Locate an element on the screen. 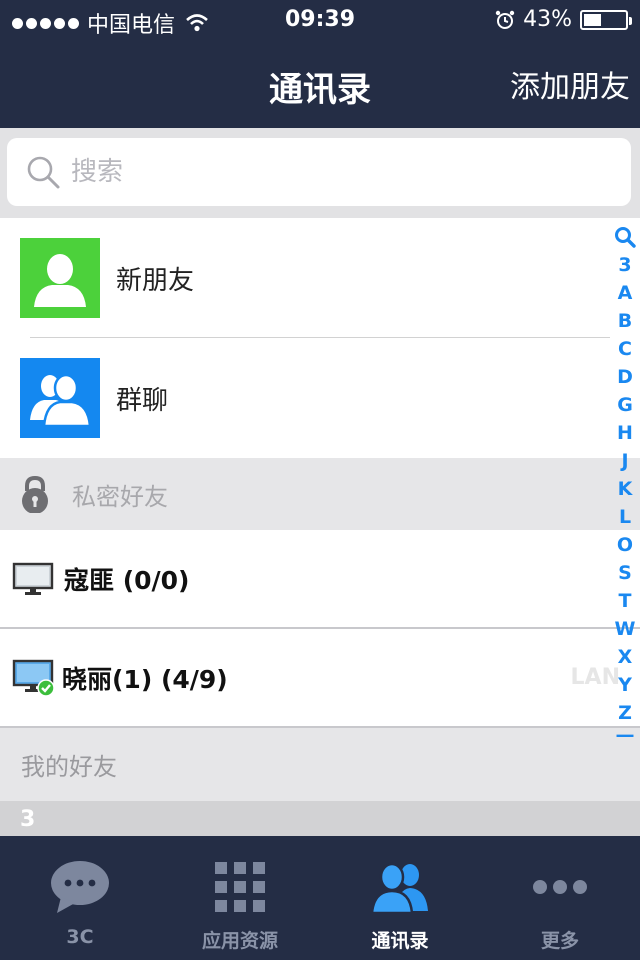 The height and width of the screenshot is (960, 640). battery-icon is located at coordinates (606, 19).